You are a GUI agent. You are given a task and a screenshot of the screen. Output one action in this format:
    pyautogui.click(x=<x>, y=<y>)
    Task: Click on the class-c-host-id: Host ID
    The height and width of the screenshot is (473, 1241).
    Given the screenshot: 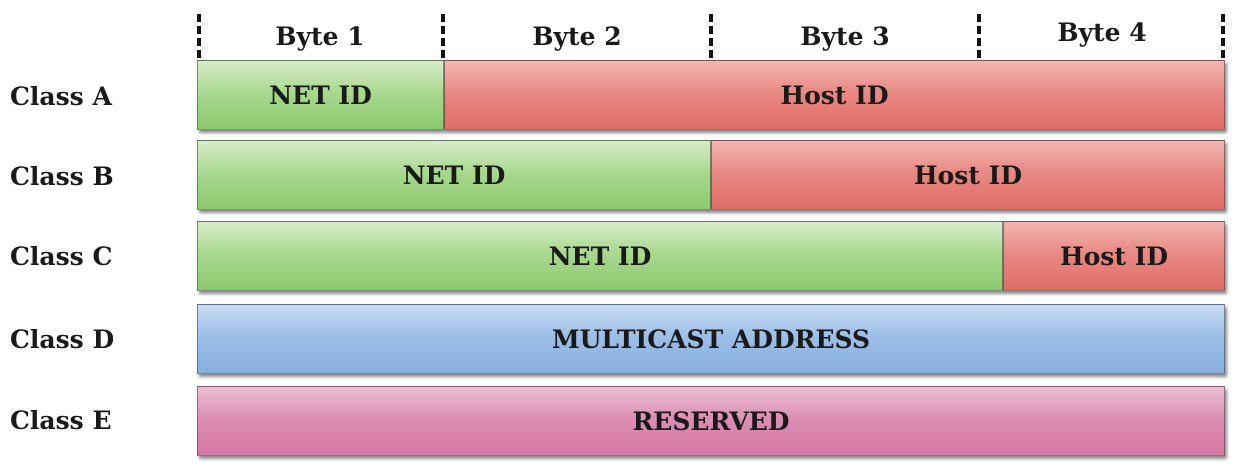 What is the action you would take?
    pyautogui.click(x=1114, y=256)
    